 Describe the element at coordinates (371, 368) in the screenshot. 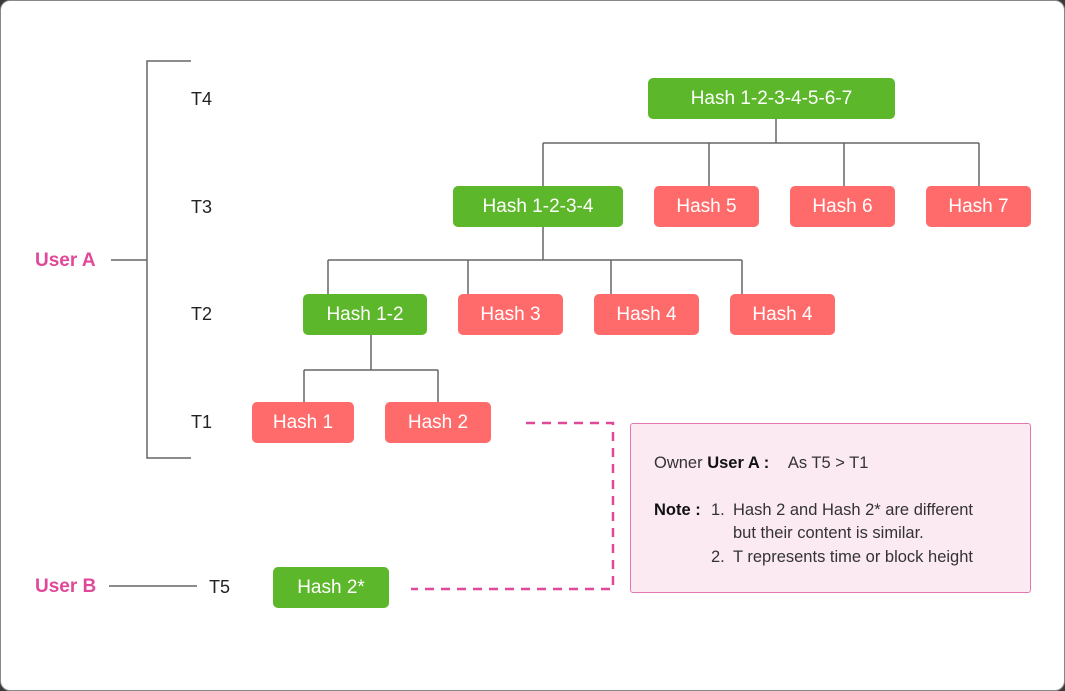

I see `h12-connector` at that location.